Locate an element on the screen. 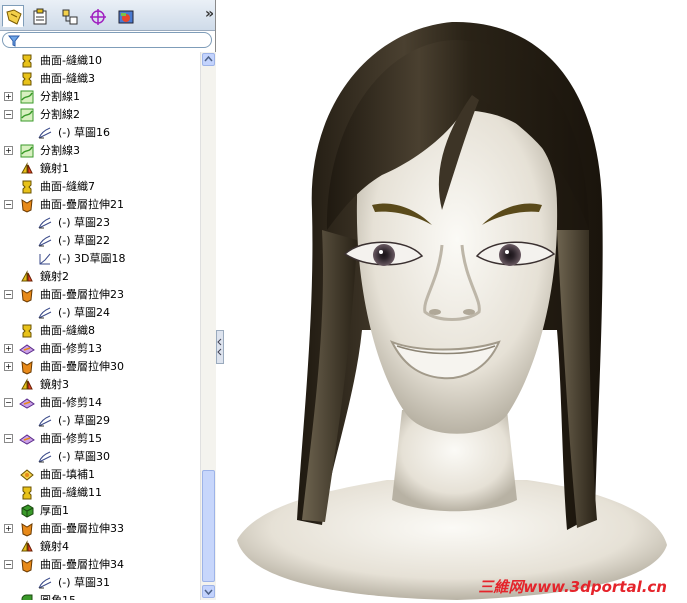 The width and height of the screenshot is (687, 603). tab-feature-manager is located at coordinates (13, 16).